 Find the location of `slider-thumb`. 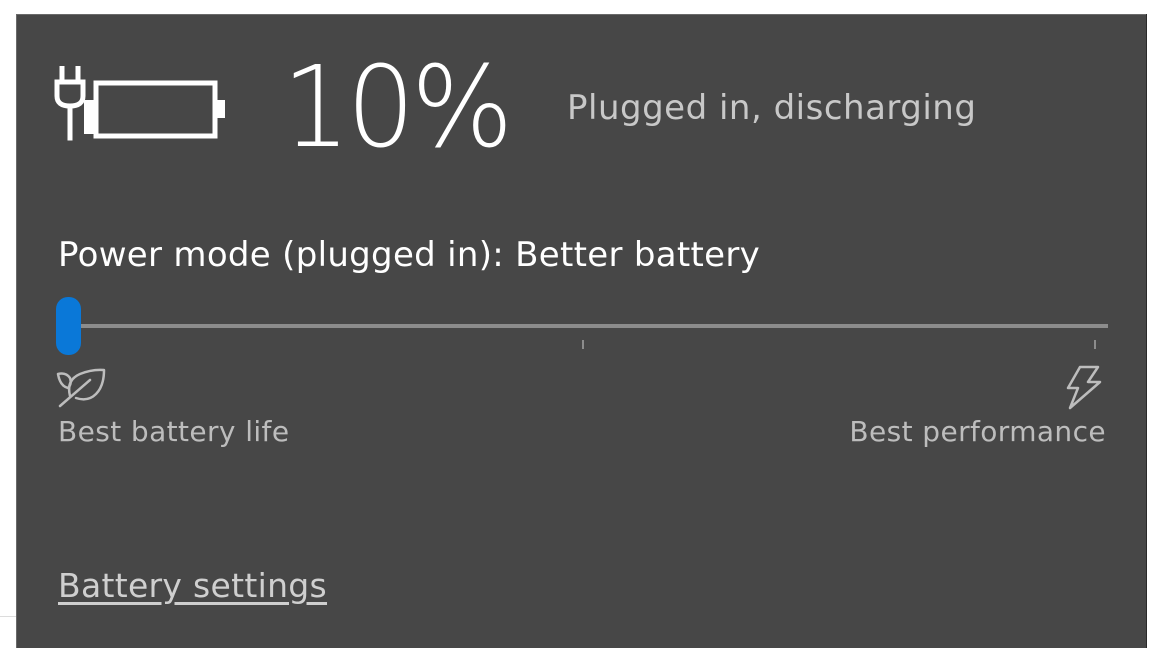

slider-thumb is located at coordinates (68, 326).